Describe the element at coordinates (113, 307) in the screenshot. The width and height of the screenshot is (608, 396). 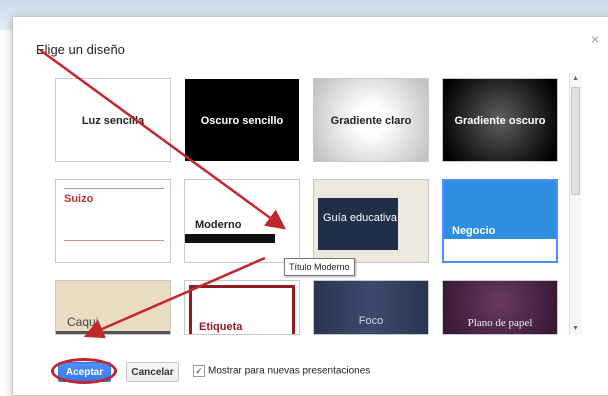
I see `theme-caqui: Caqui` at that location.